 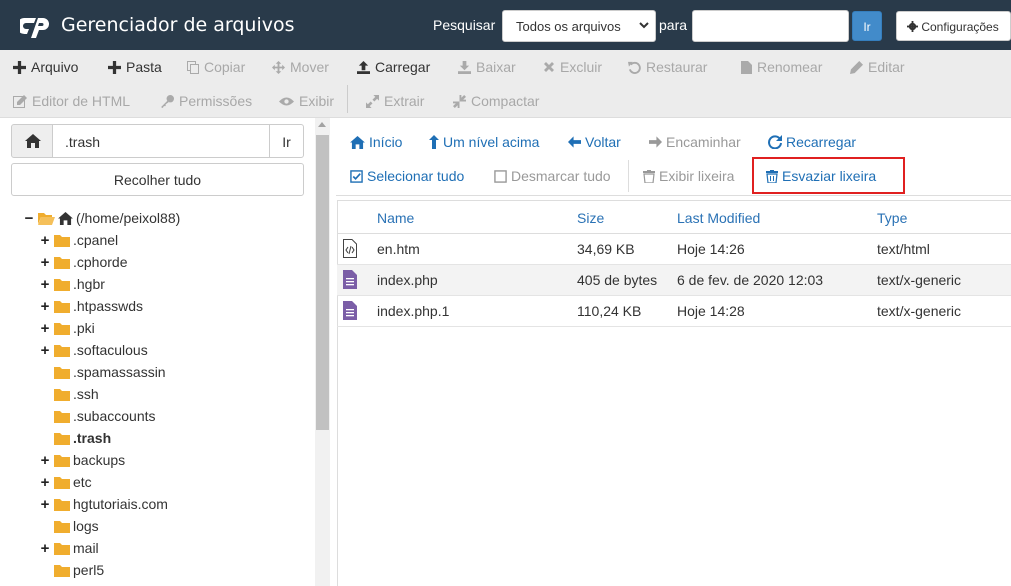 What do you see at coordinates (82, 460) in the screenshot?
I see `tree-folder-item: + backups` at bounding box center [82, 460].